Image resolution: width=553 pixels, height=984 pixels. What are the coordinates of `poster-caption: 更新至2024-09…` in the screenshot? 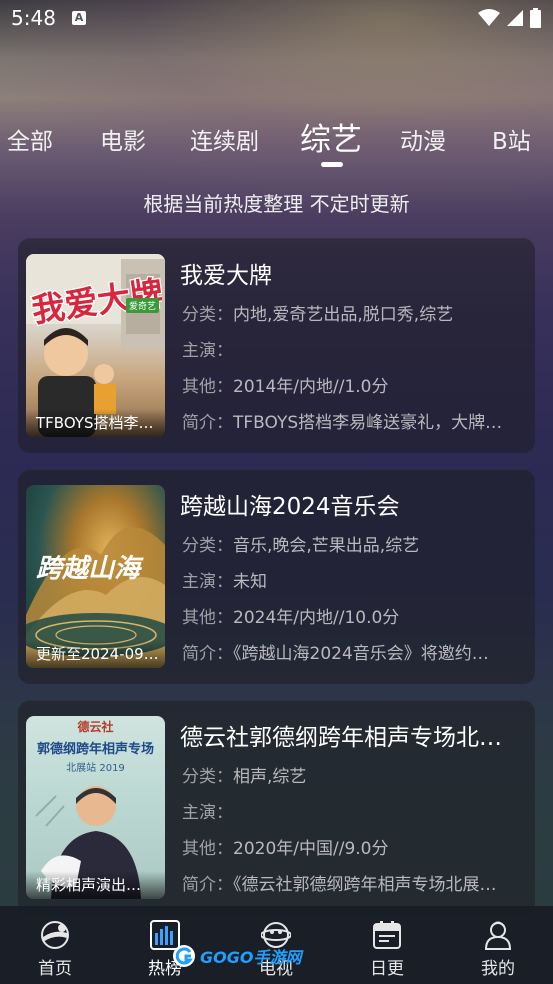 It's located at (95, 654).